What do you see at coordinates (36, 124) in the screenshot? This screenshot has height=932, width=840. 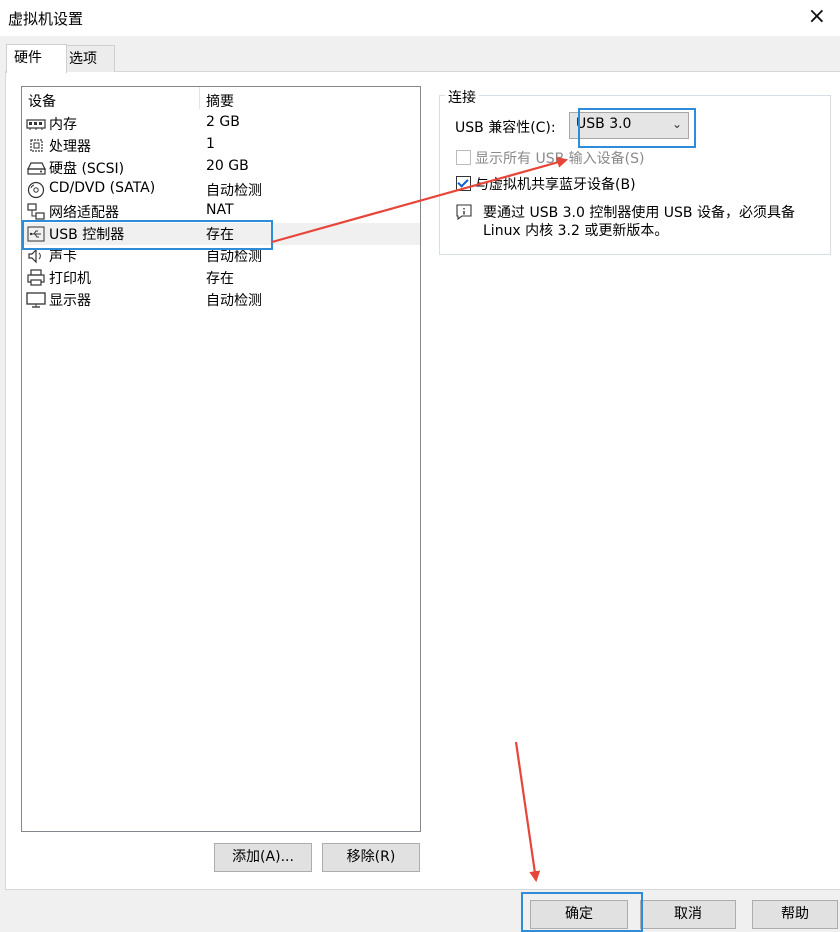 I see `memory-icon` at bounding box center [36, 124].